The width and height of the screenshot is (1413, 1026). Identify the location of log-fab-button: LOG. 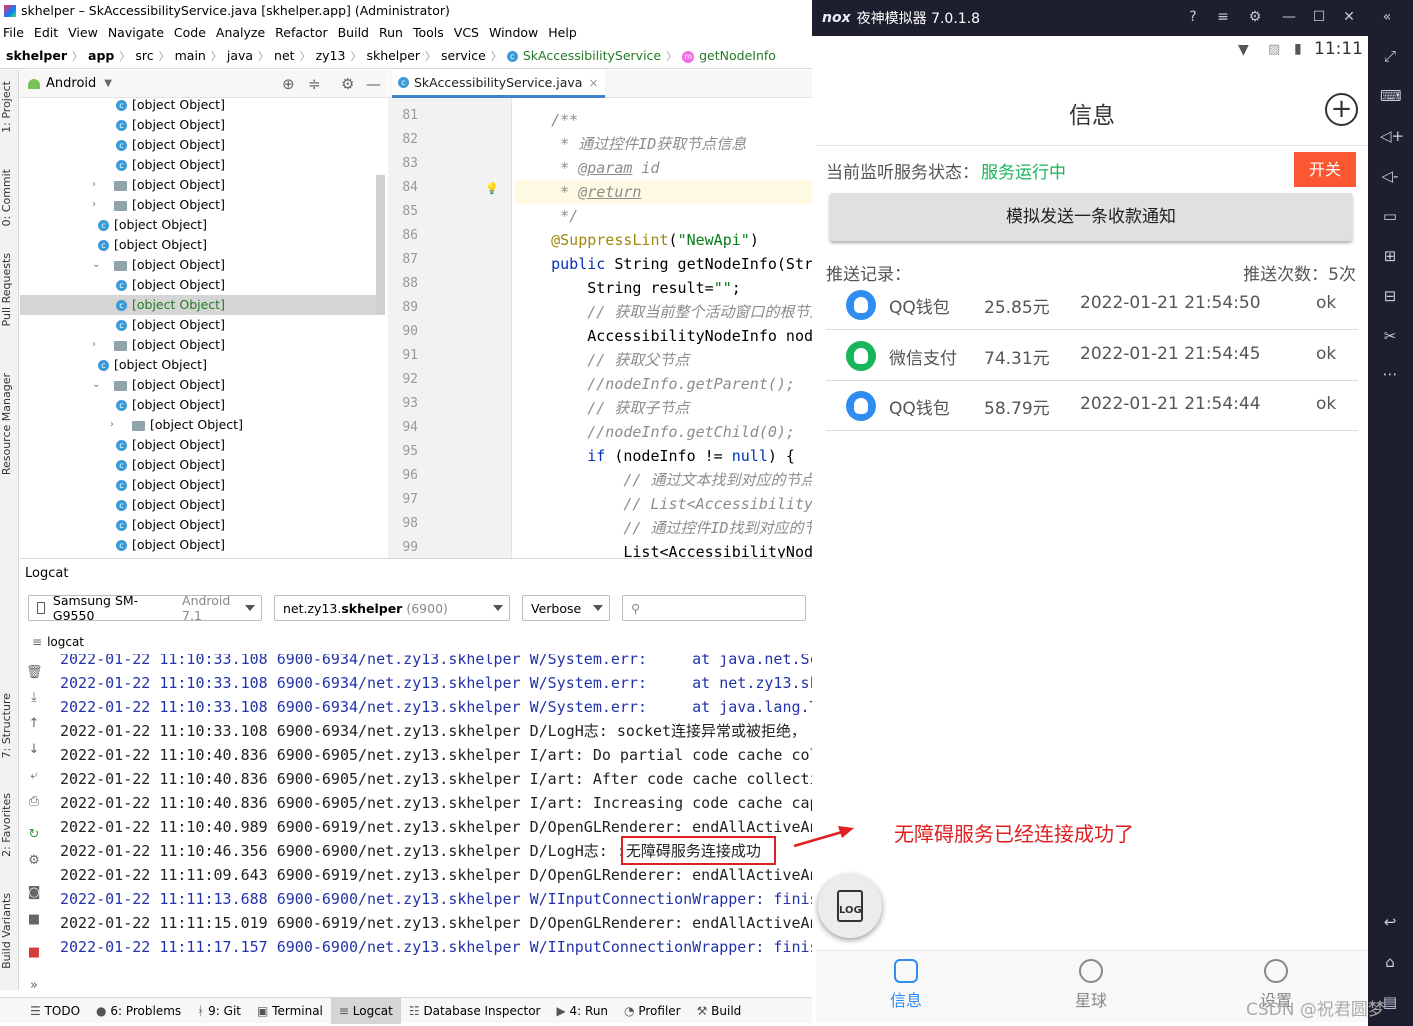
(850, 906).